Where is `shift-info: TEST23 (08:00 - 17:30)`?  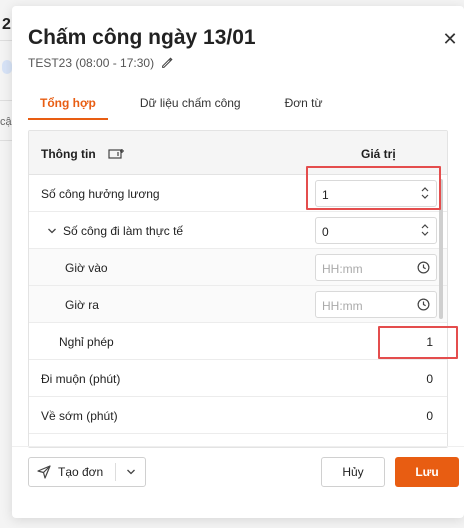 shift-info: TEST23 (08:00 - 17:30) is located at coordinates (101, 63).